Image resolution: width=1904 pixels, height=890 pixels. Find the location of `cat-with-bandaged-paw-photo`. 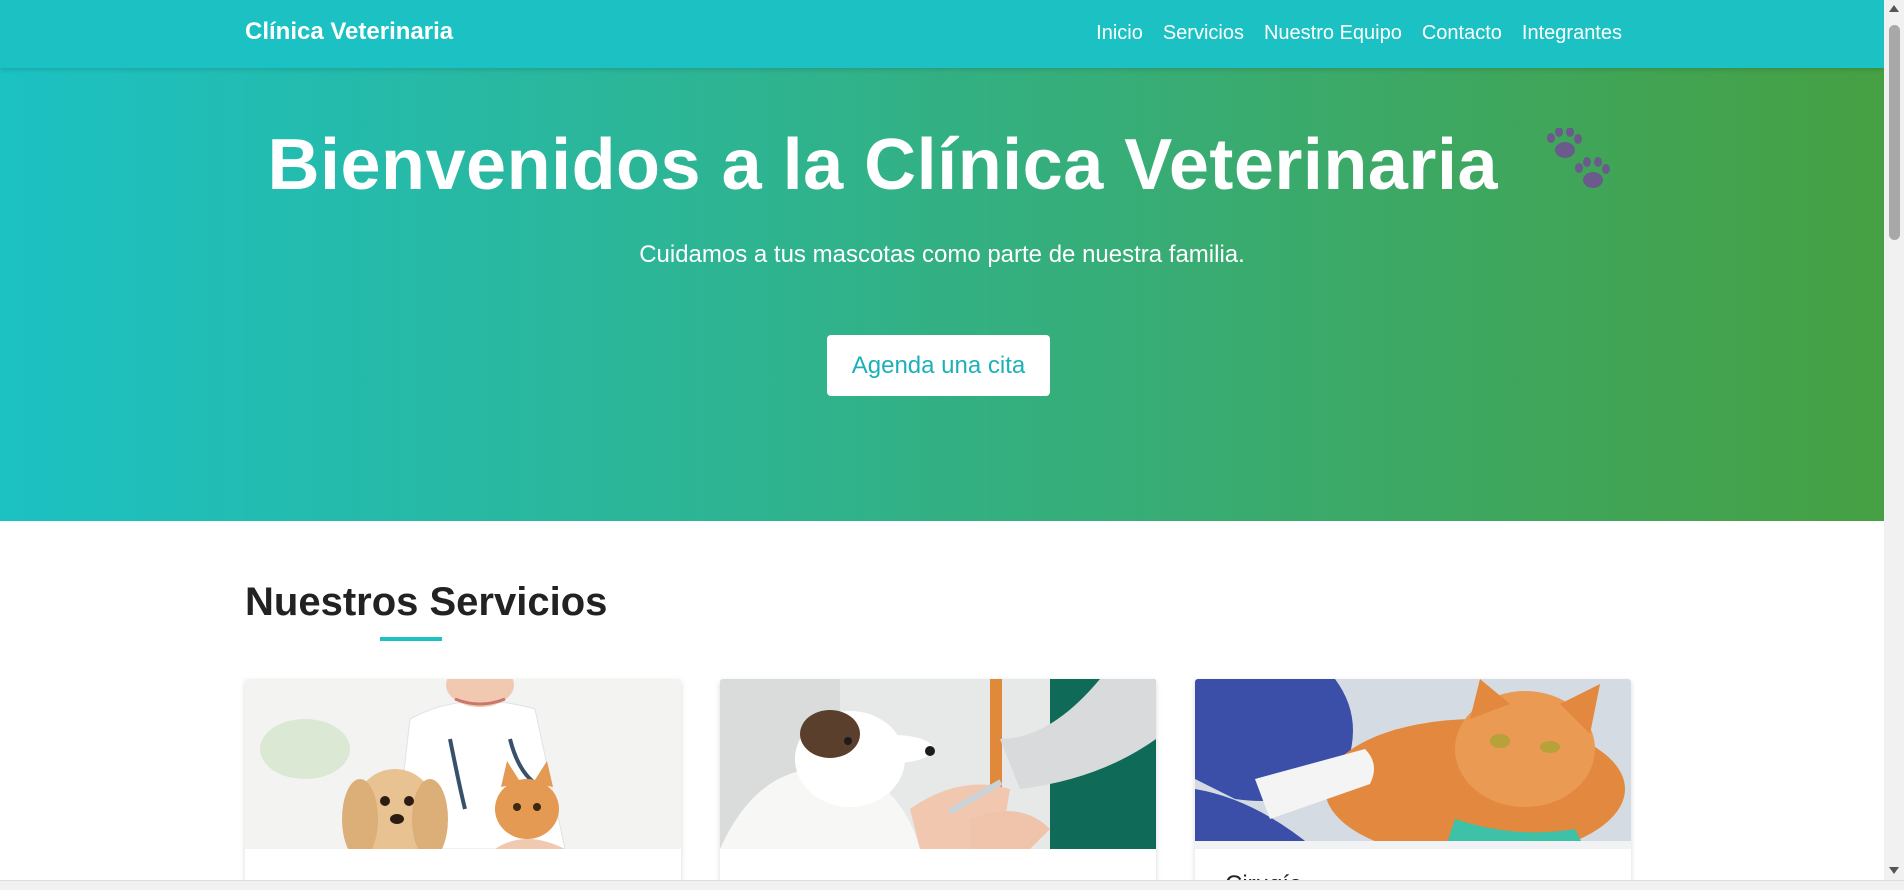

cat-with-bandaged-paw-photo is located at coordinates (1413, 764).